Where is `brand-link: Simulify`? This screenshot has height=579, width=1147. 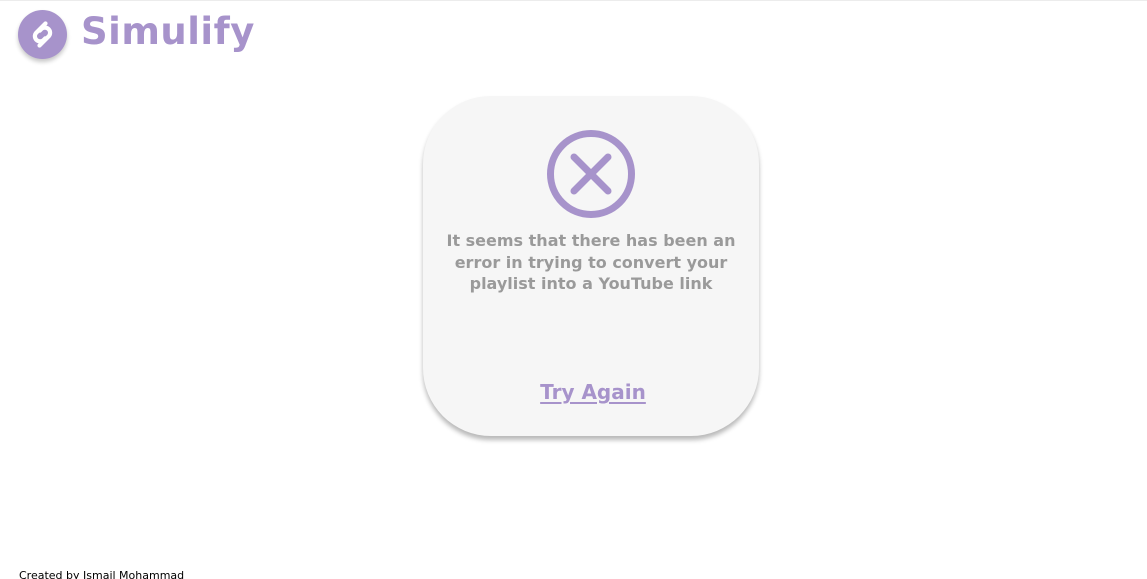
brand-link: Simulify is located at coordinates (136, 34).